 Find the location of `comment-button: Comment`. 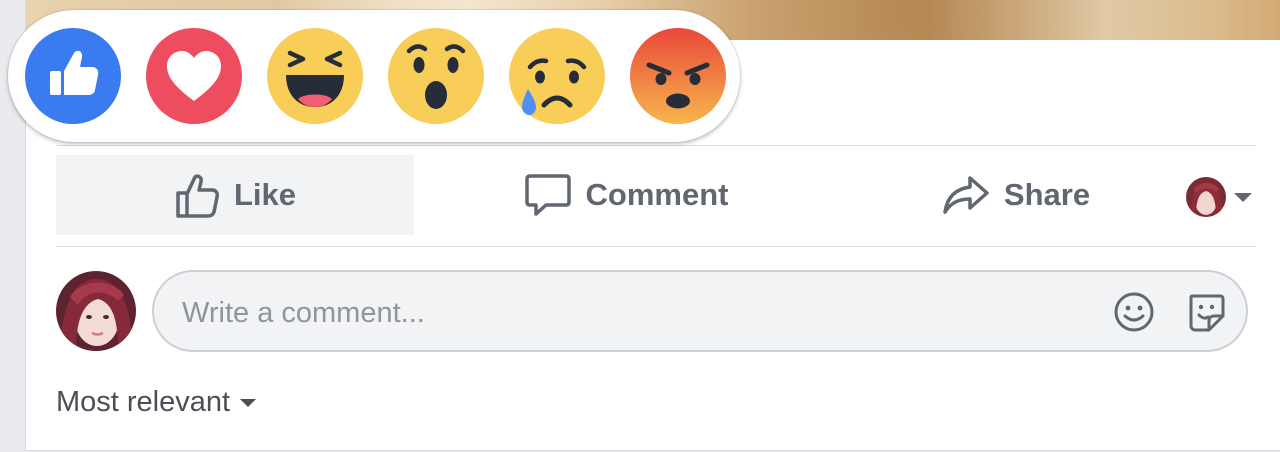

comment-button: Comment is located at coordinates (626, 195).